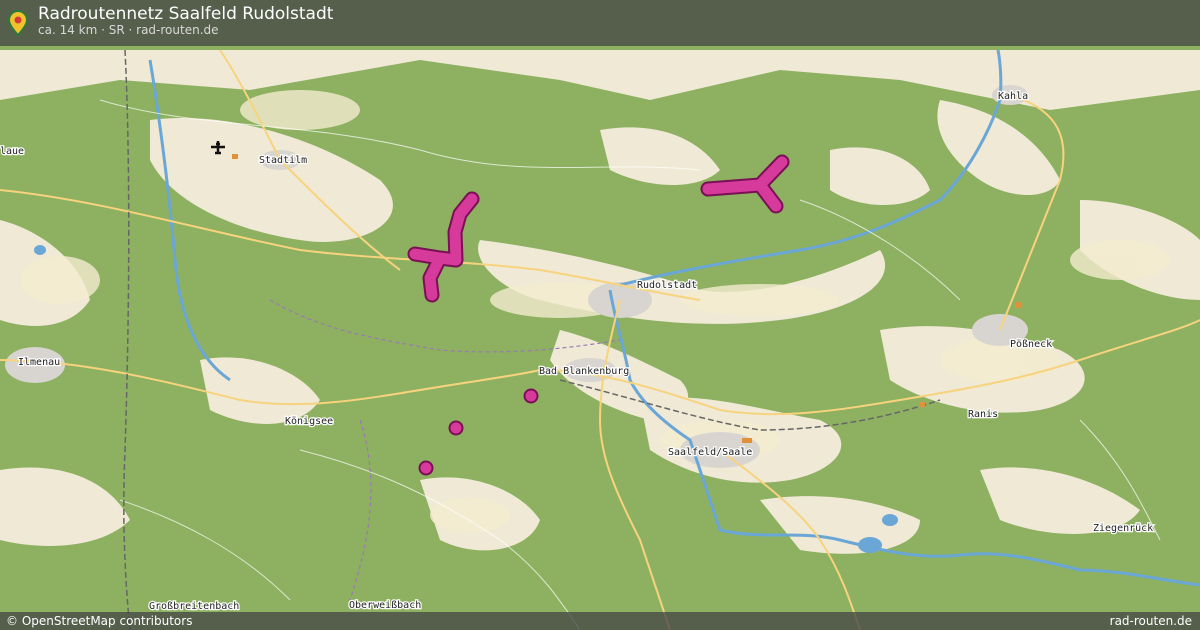 This screenshot has height=630, width=1200. Describe the element at coordinates (667, 285) in the screenshot. I see `place-label-rudolstadt: Rudolstadt` at that location.